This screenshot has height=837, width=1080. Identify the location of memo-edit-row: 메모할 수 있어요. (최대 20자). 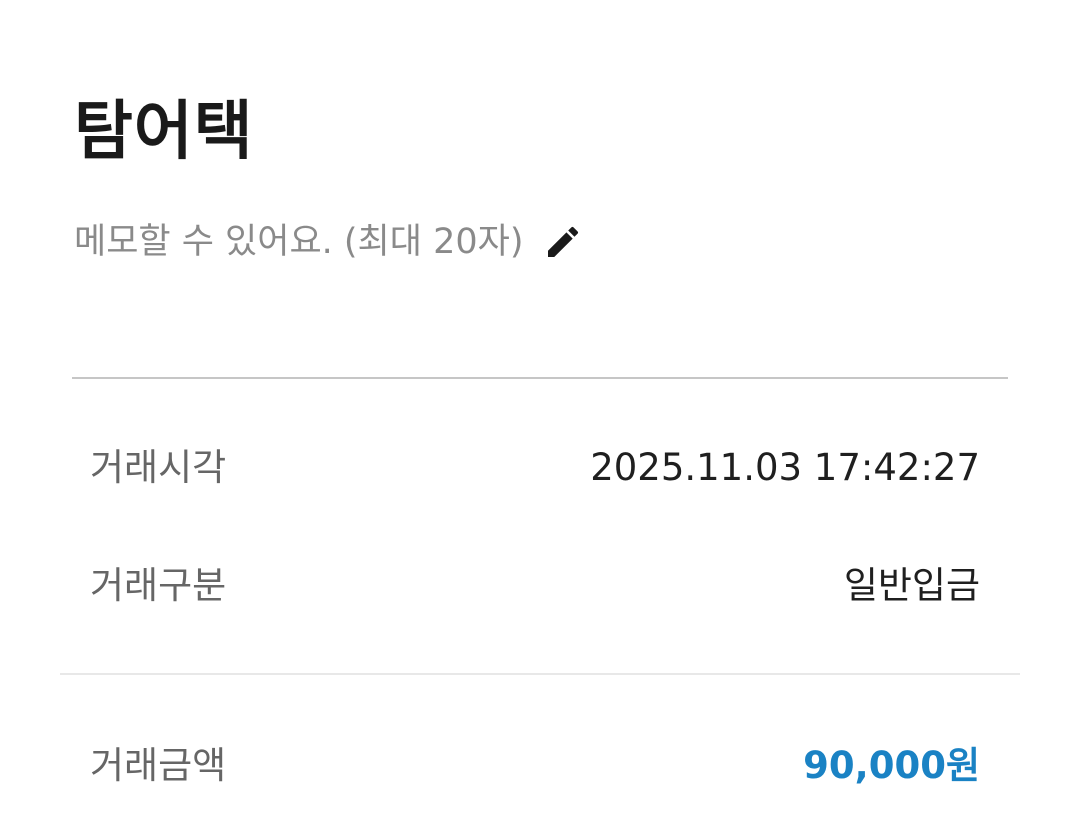
(328, 242).